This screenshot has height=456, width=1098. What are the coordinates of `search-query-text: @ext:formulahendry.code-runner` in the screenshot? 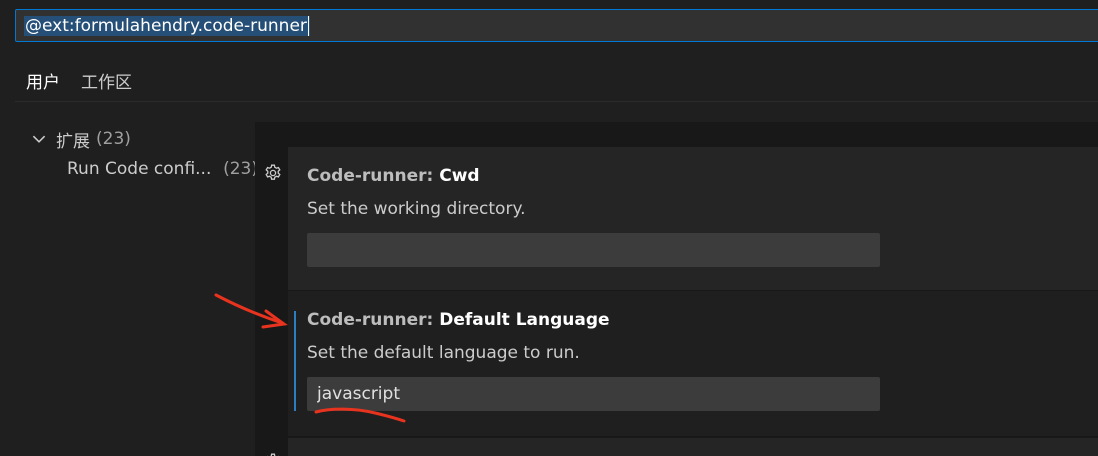 It's located at (167, 26).